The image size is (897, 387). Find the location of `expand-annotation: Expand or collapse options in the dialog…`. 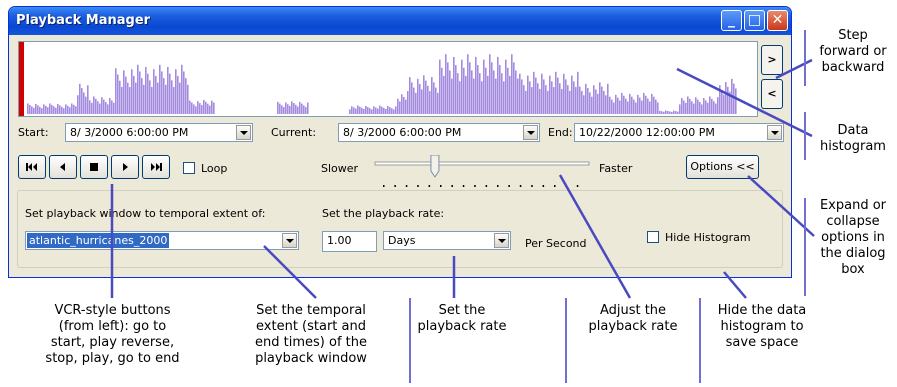

expand-annotation: Expand or collapse options in the dialog… is located at coordinates (853, 237).